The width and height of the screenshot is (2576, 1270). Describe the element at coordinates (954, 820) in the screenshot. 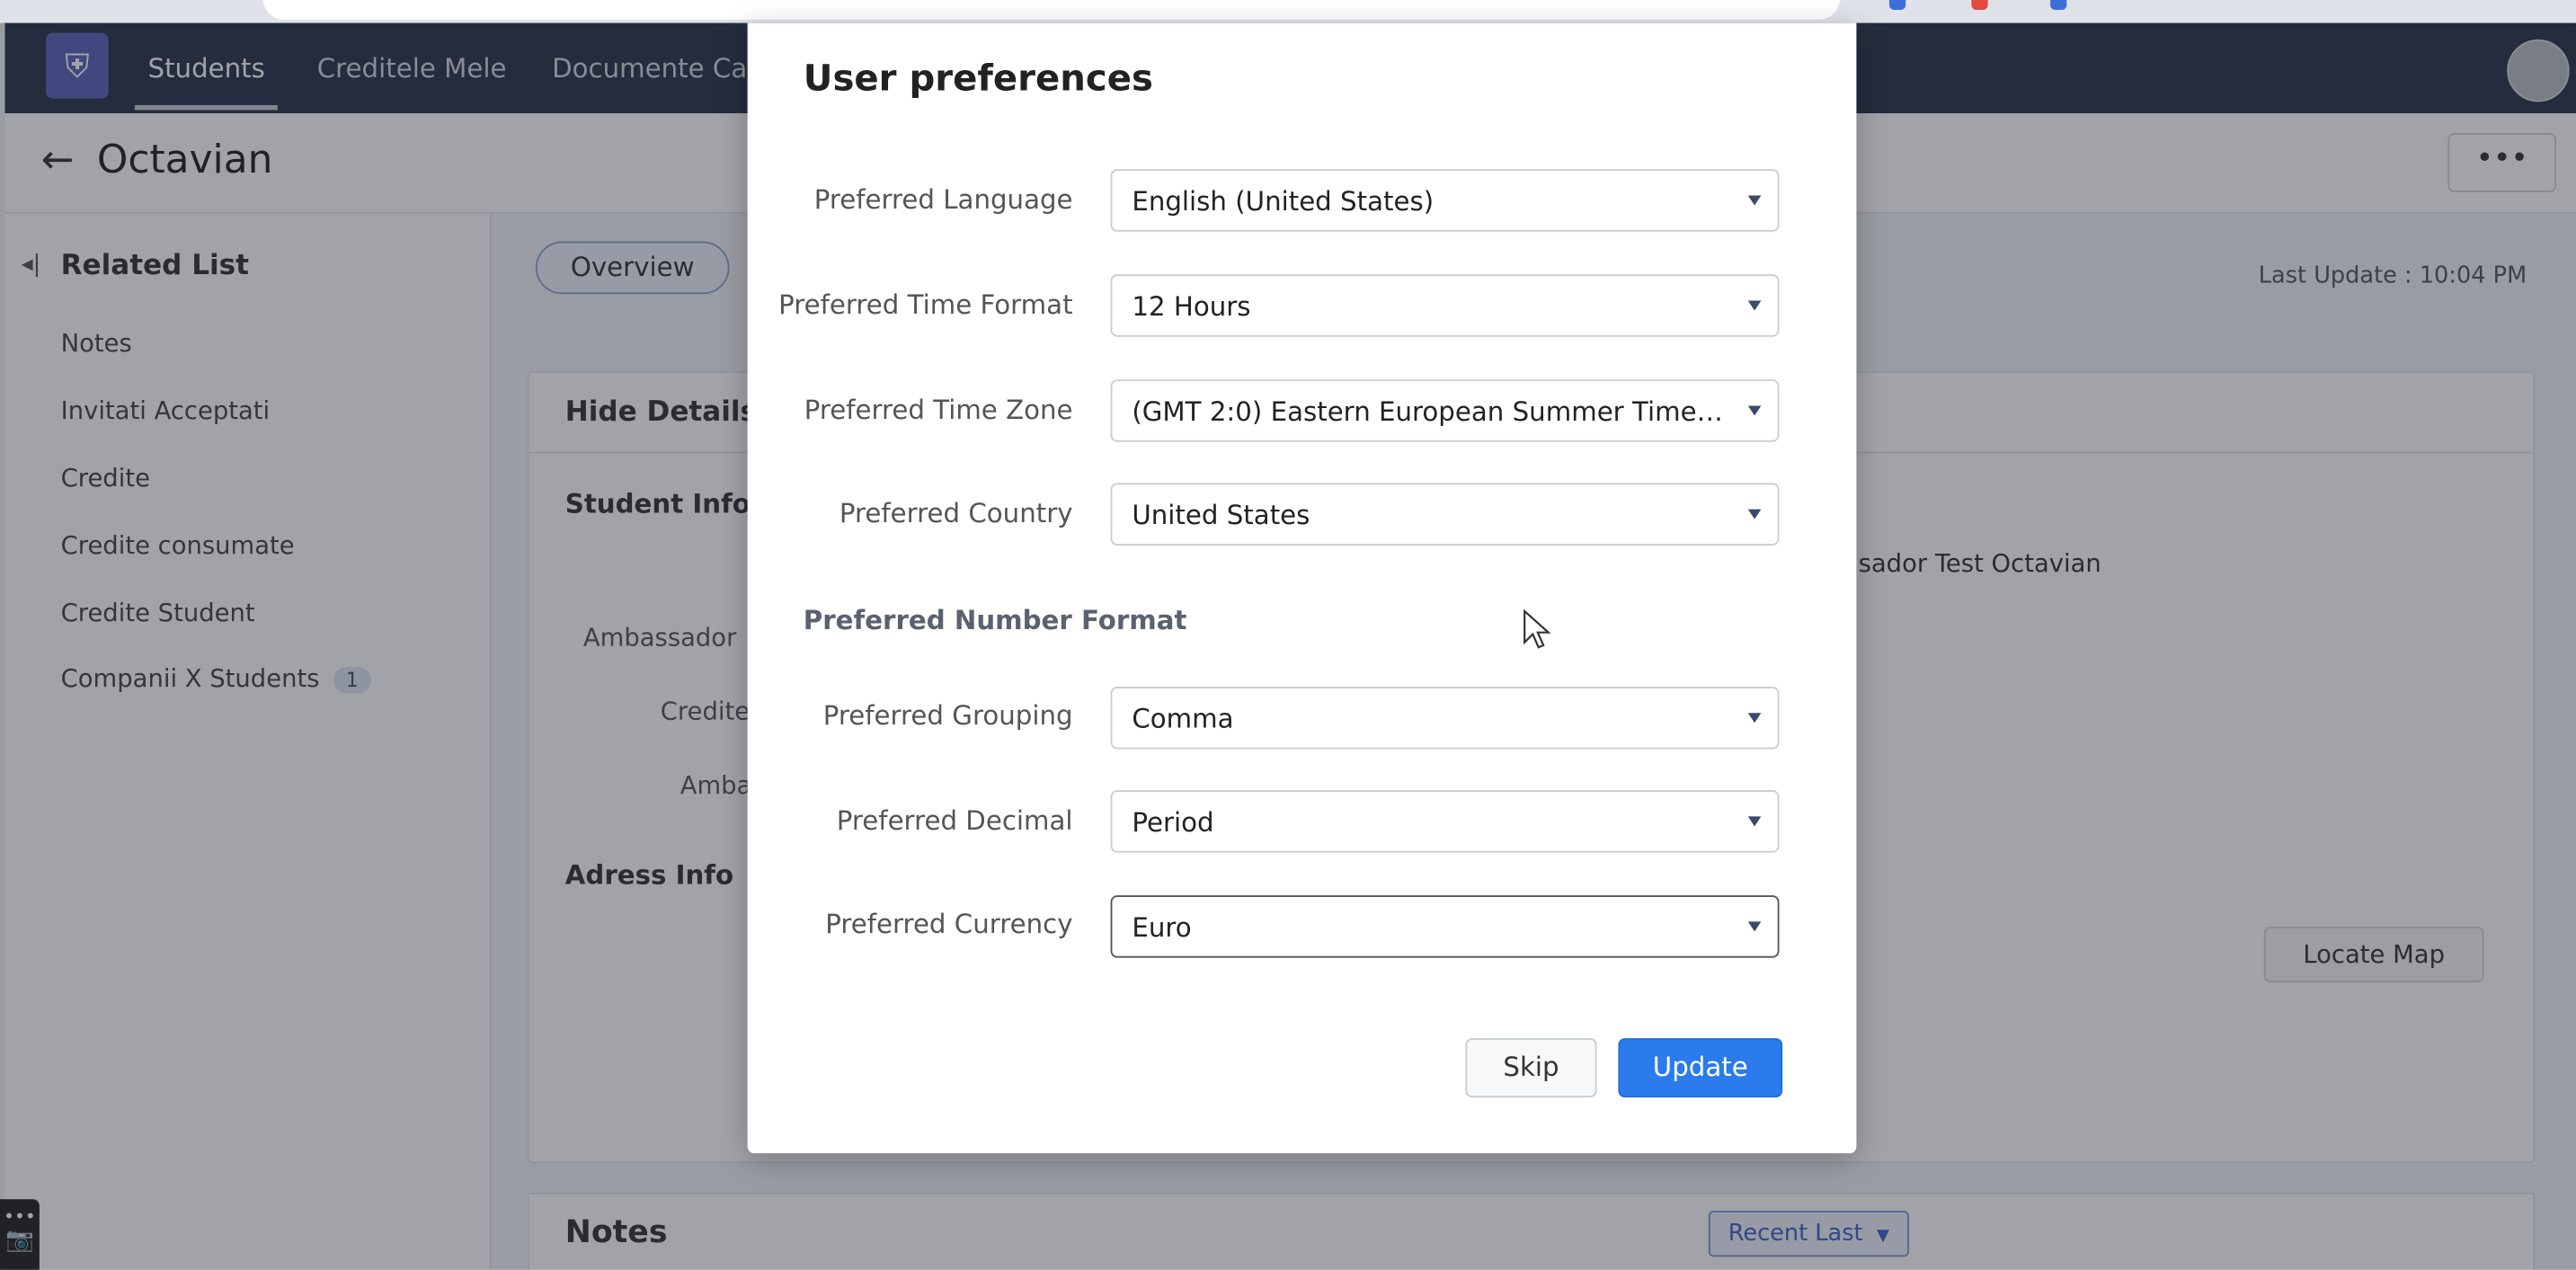

I see `preferred-decimal-label: Preferred Decimal` at that location.